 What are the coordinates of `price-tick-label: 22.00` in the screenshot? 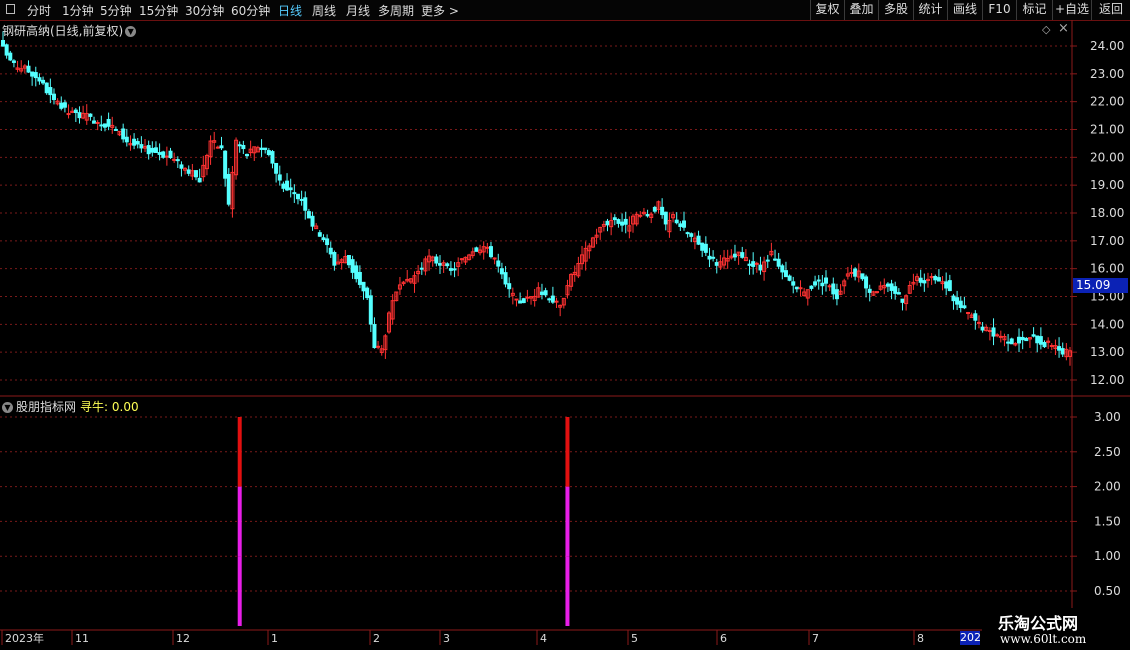 It's located at (1107, 102).